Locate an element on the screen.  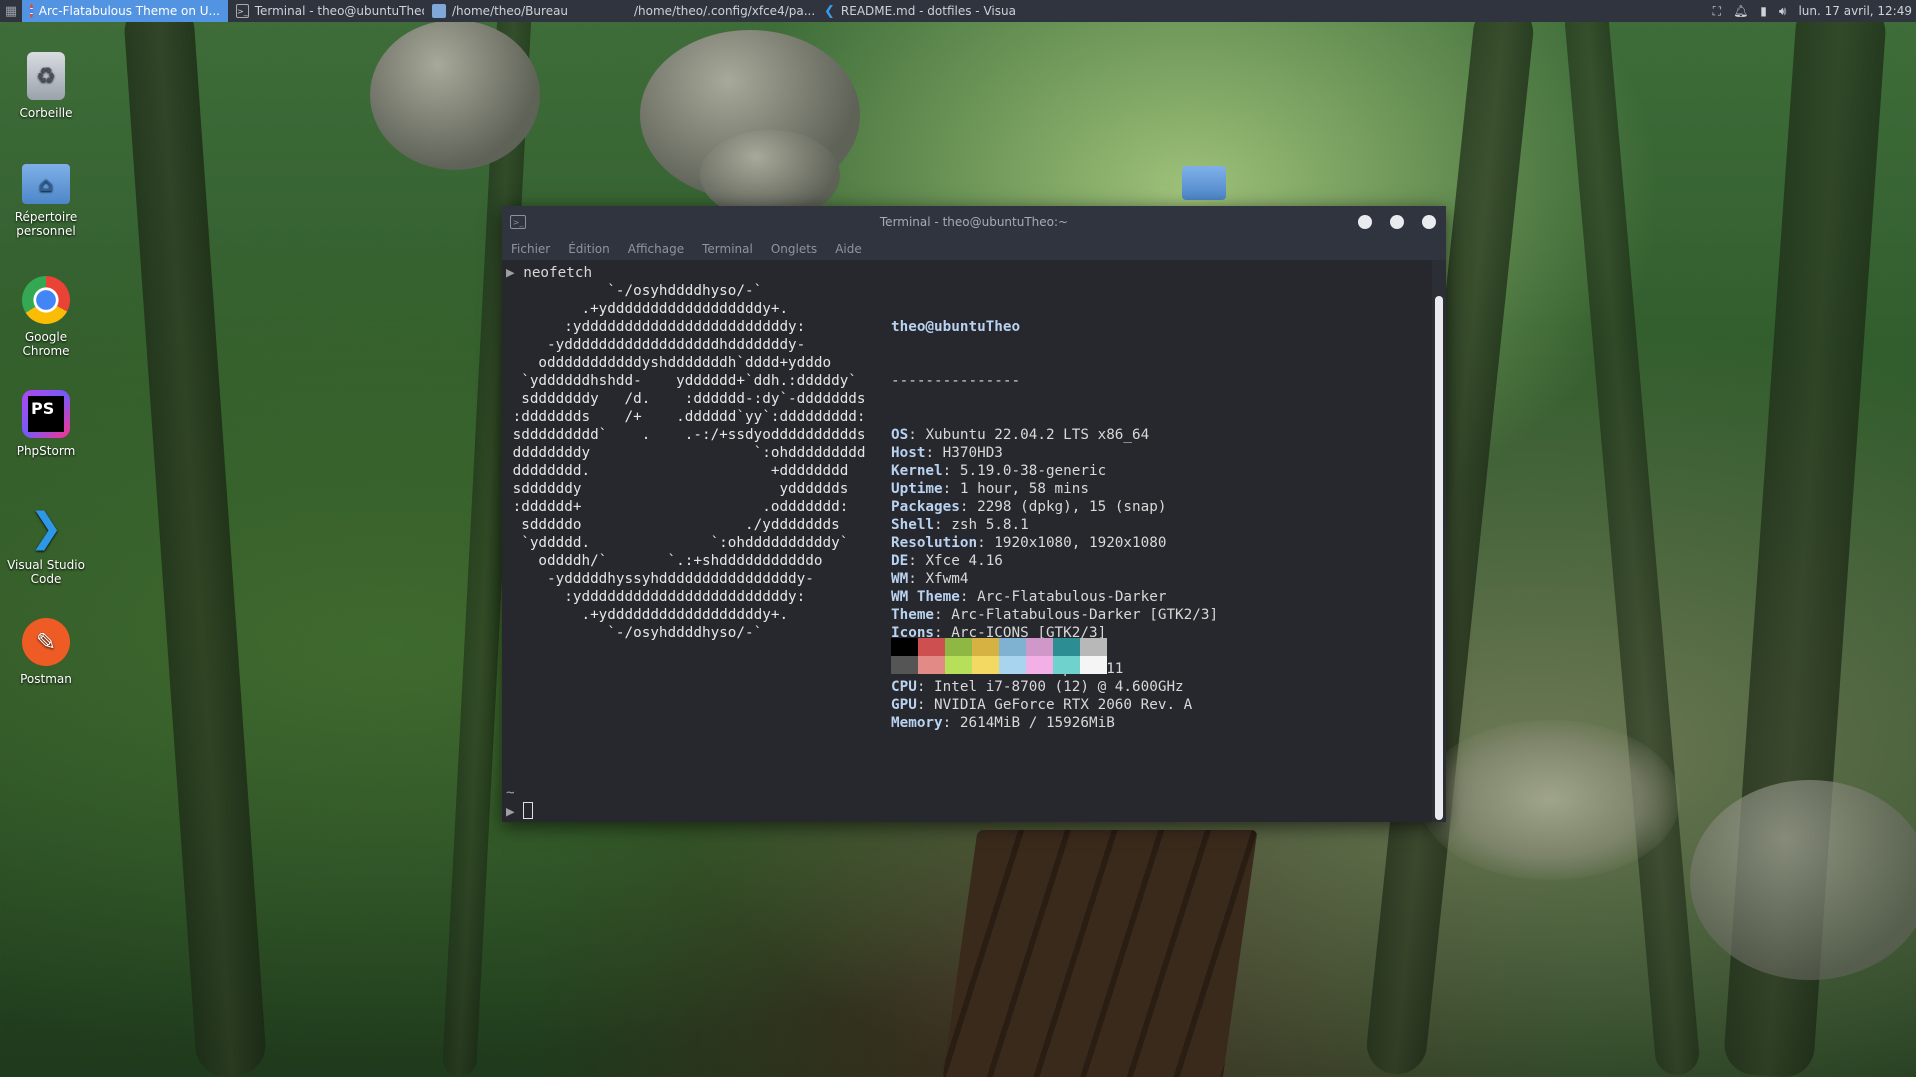
info-key: Packages is located at coordinates (925, 507).